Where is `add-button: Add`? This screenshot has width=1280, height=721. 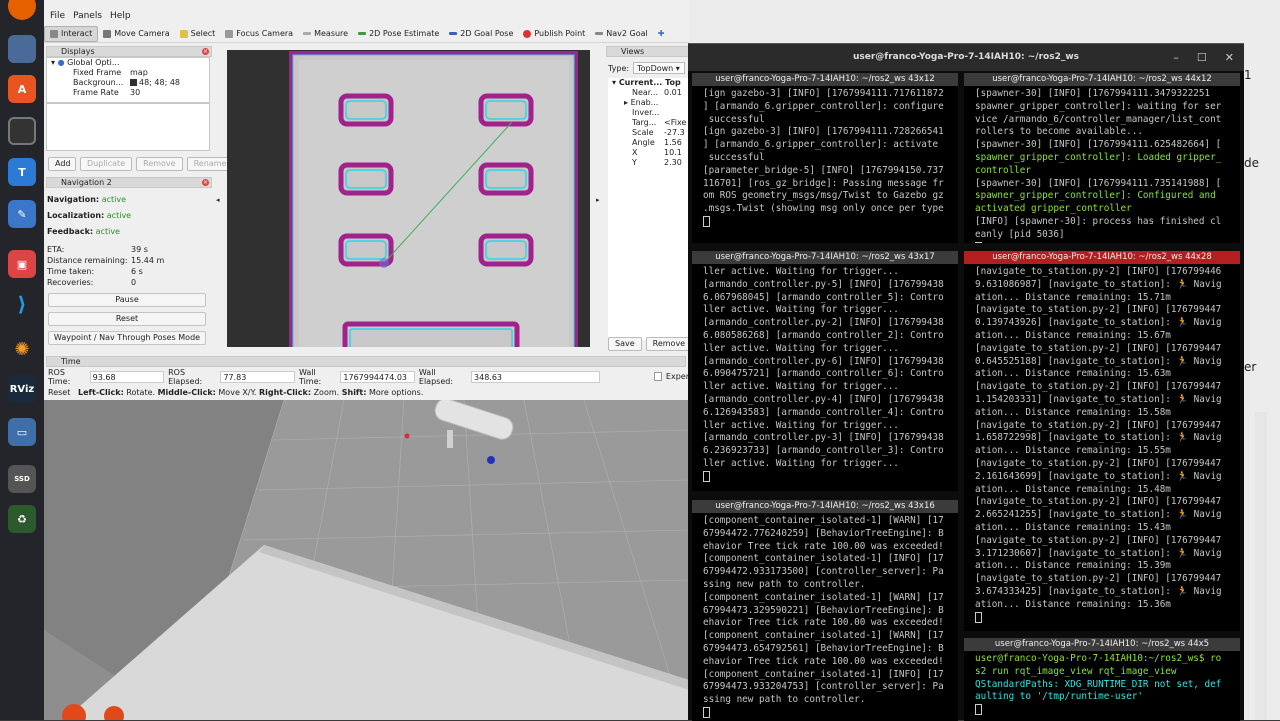 add-button: Add is located at coordinates (62, 164).